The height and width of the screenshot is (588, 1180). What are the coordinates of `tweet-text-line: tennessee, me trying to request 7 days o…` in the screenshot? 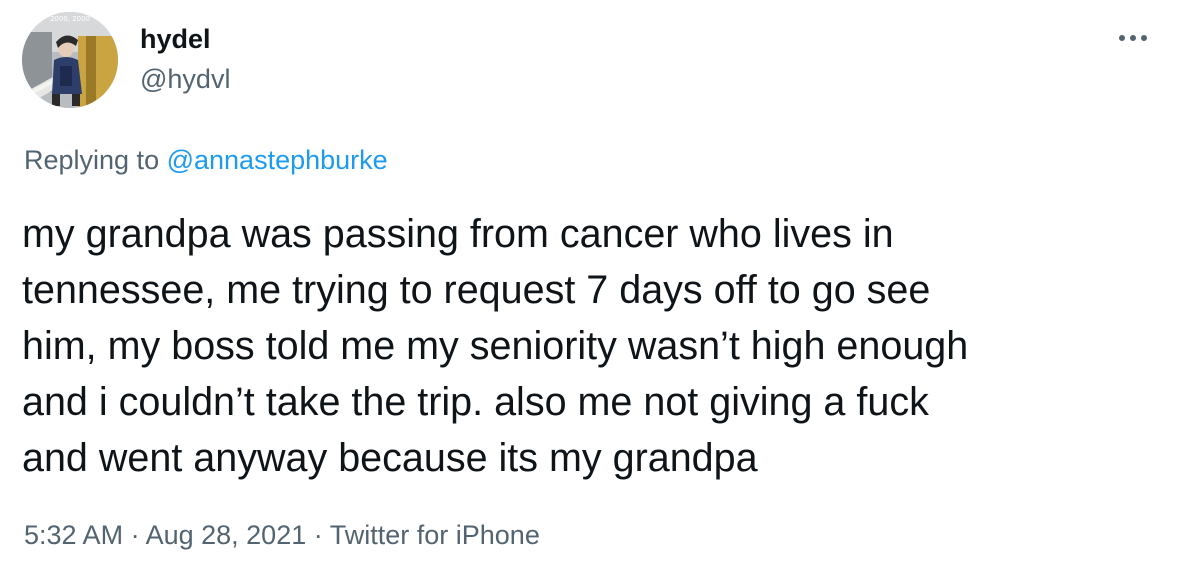 It's located at (476, 290).